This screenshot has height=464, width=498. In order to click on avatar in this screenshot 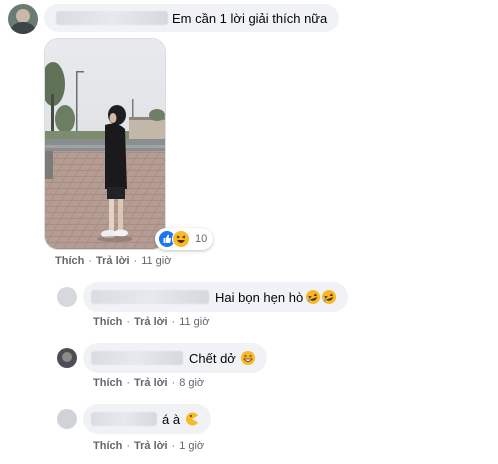, I will do `click(23, 19)`.